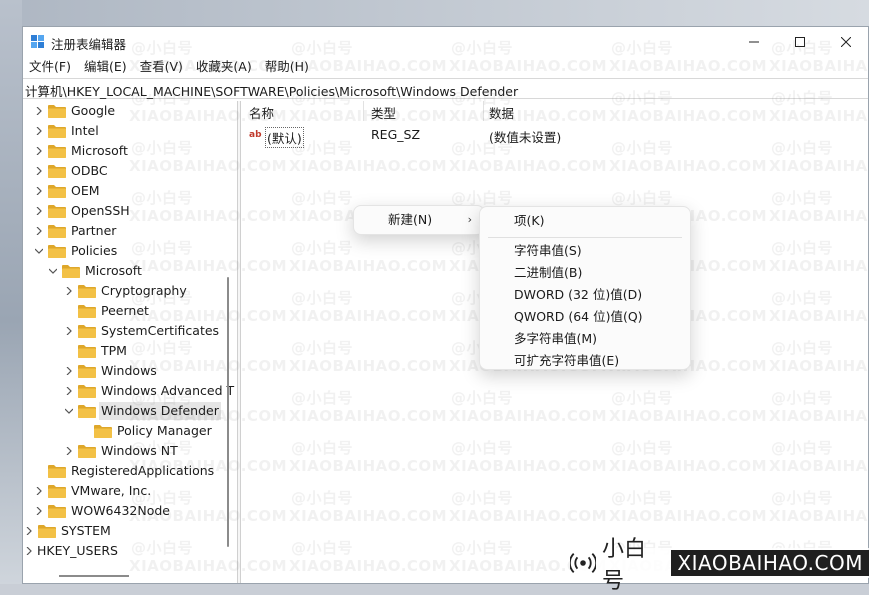  What do you see at coordinates (124, 471) in the screenshot?
I see `tree-item: RegisteredApplications` at bounding box center [124, 471].